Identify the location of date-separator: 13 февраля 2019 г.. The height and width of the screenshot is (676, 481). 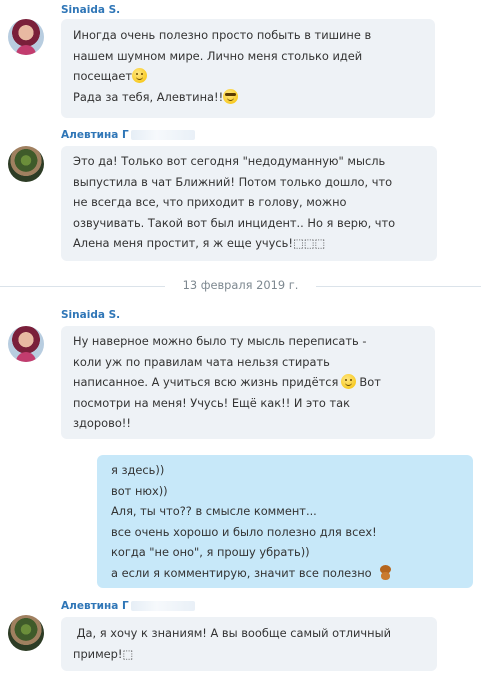
(240, 285).